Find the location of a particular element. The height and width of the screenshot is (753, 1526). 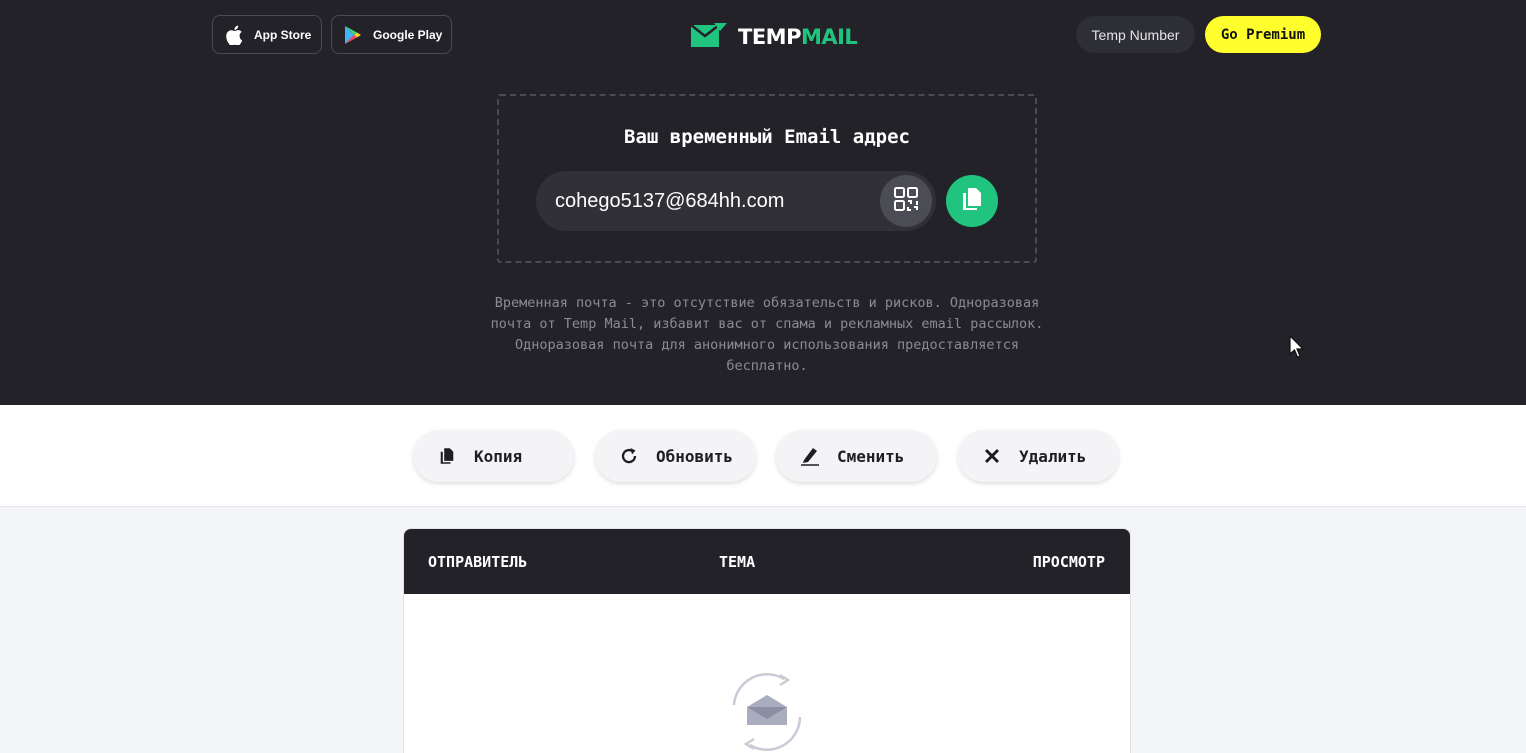

change-button: Сменить is located at coordinates (856, 456).